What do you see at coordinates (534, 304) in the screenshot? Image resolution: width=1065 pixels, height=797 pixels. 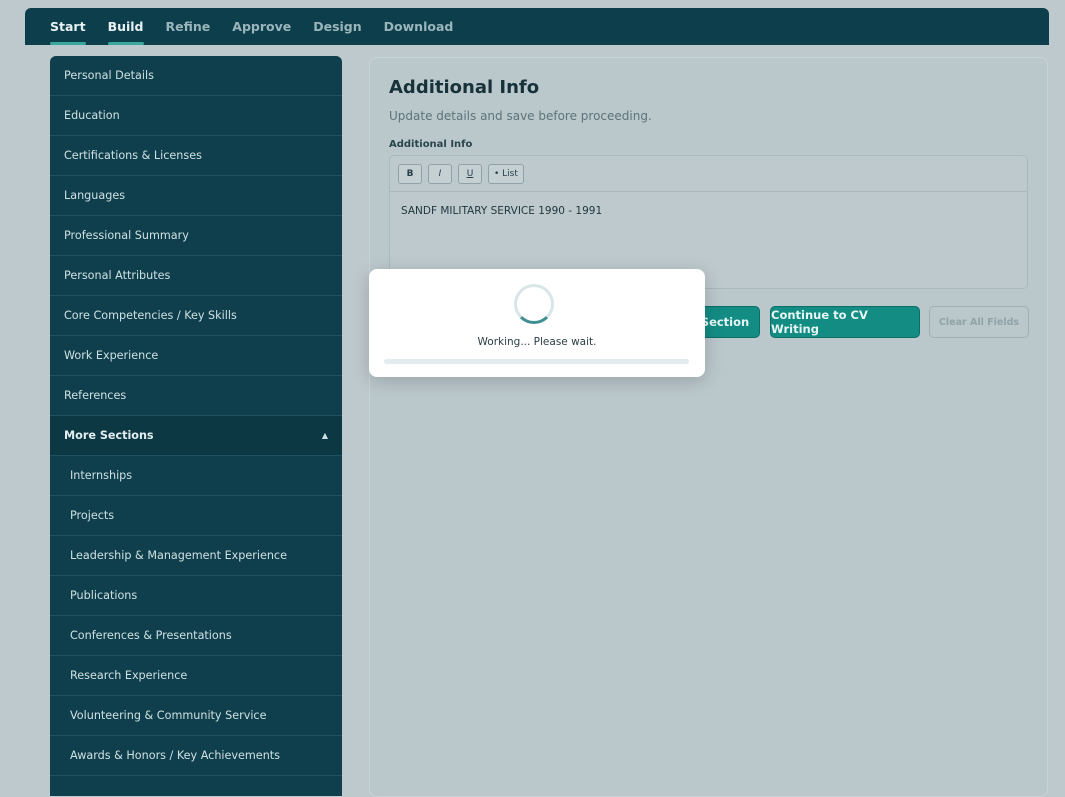 I see `spinner-icon` at bounding box center [534, 304].